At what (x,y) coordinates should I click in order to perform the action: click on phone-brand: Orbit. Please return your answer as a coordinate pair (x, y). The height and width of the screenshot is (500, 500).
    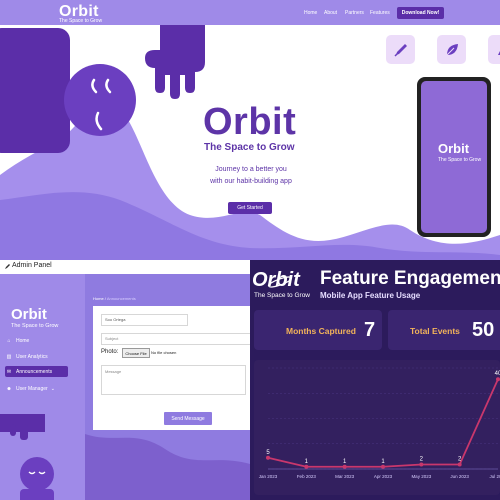
    Looking at the image, I should click on (454, 148).